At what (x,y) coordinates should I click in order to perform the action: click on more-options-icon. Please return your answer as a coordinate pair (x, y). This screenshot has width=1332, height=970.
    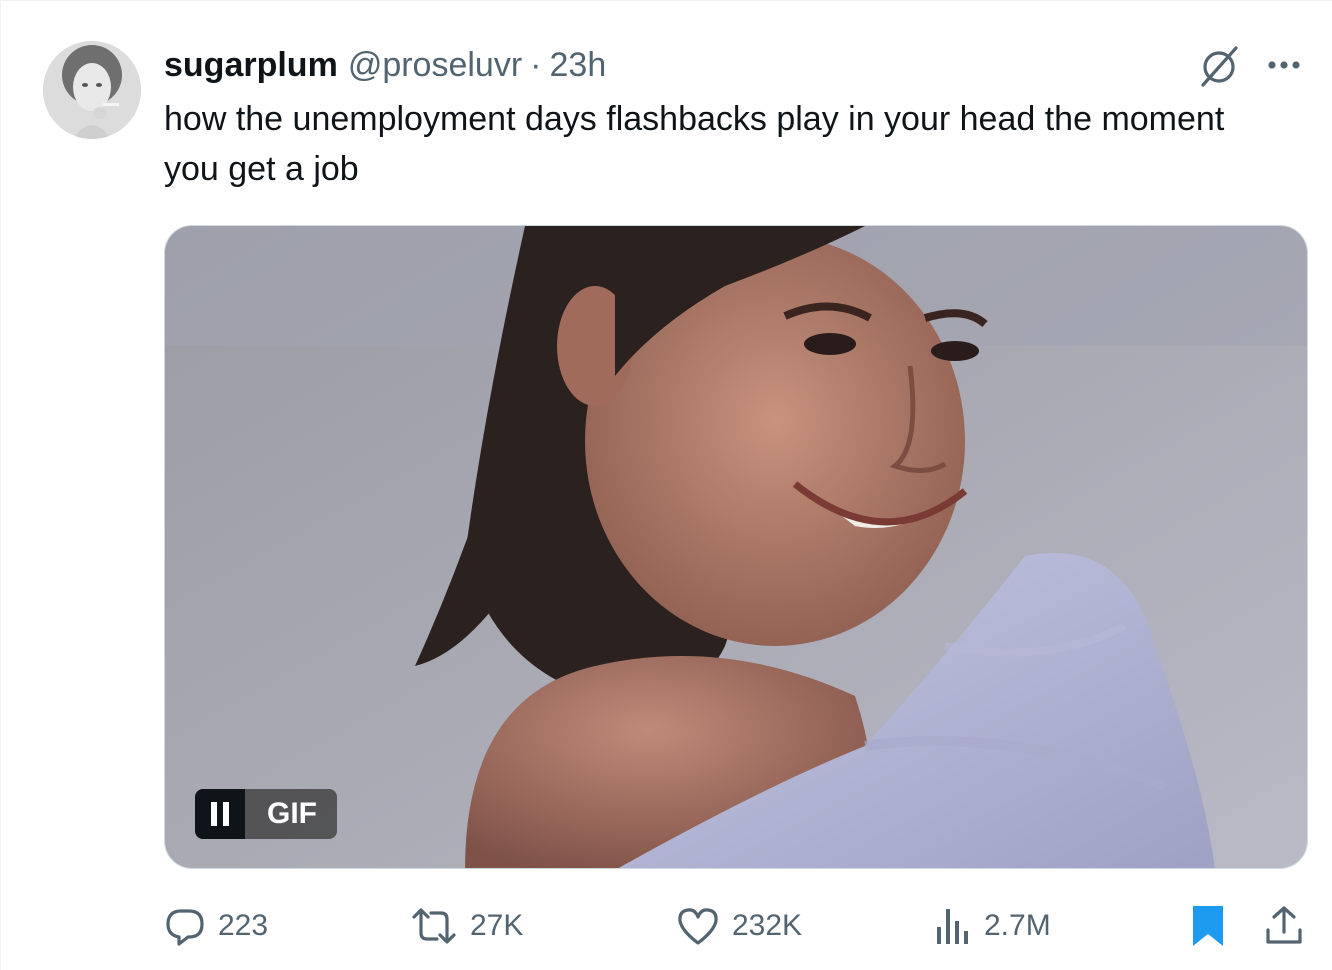
    Looking at the image, I should click on (1284, 65).